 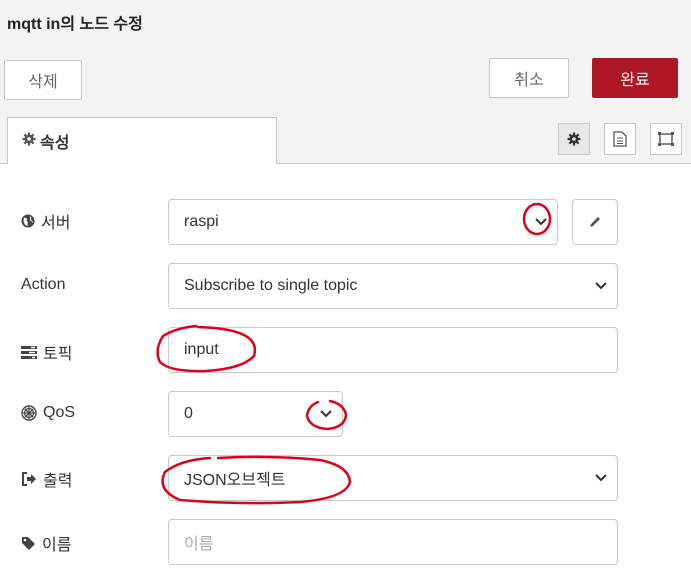 What do you see at coordinates (46, 479) in the screenshot?
I see `output-label: 출력` at bounding box center [46, 479].